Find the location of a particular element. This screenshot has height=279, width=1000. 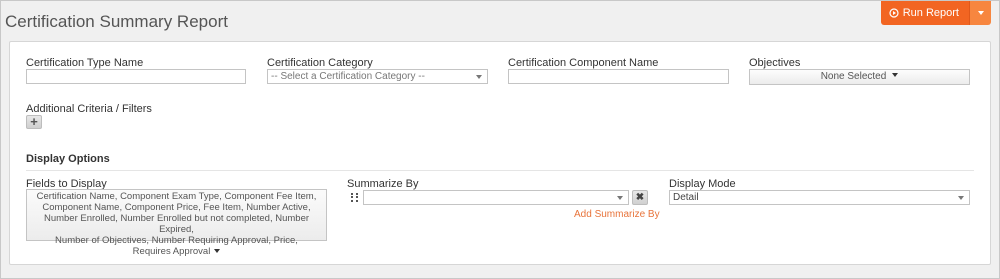

objectives-label: Objectives is located at coordinates (775, 63).